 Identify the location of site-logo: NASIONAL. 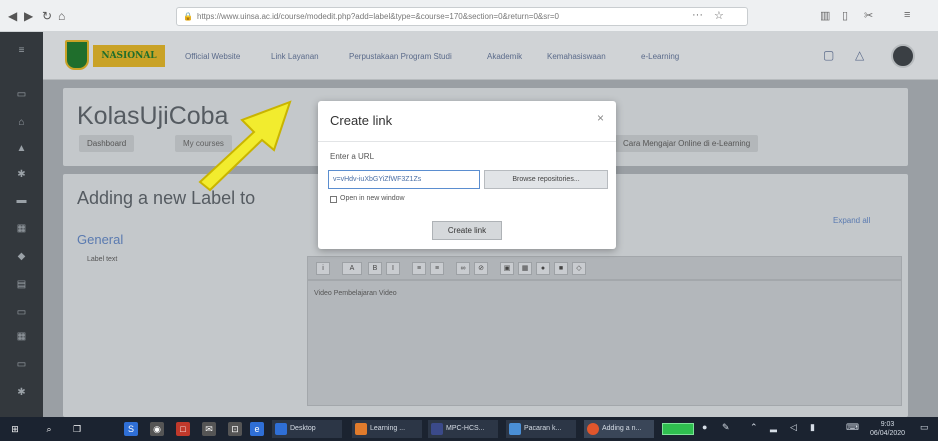
(115, 56).